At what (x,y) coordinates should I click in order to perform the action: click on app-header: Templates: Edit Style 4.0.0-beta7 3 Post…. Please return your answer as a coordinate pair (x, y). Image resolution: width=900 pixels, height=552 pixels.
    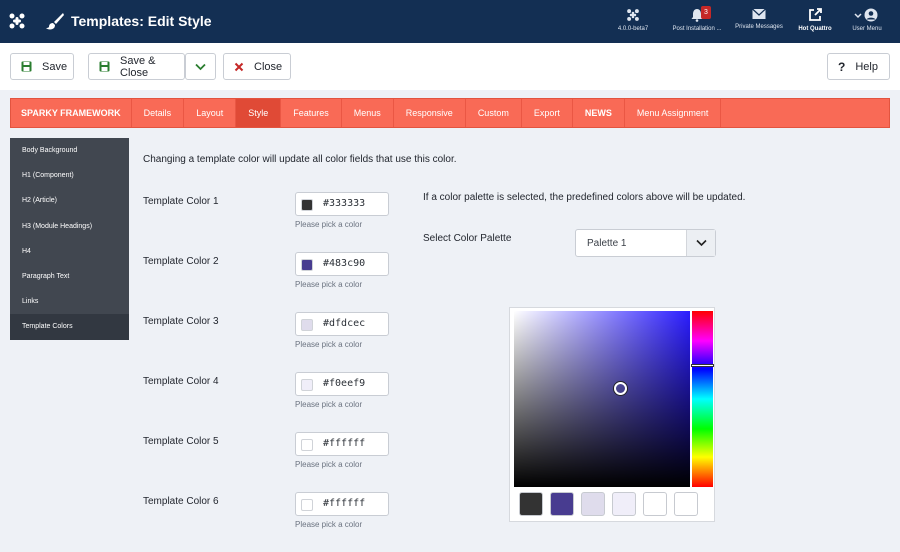
    Looking at the image, I should click on (450, 21).